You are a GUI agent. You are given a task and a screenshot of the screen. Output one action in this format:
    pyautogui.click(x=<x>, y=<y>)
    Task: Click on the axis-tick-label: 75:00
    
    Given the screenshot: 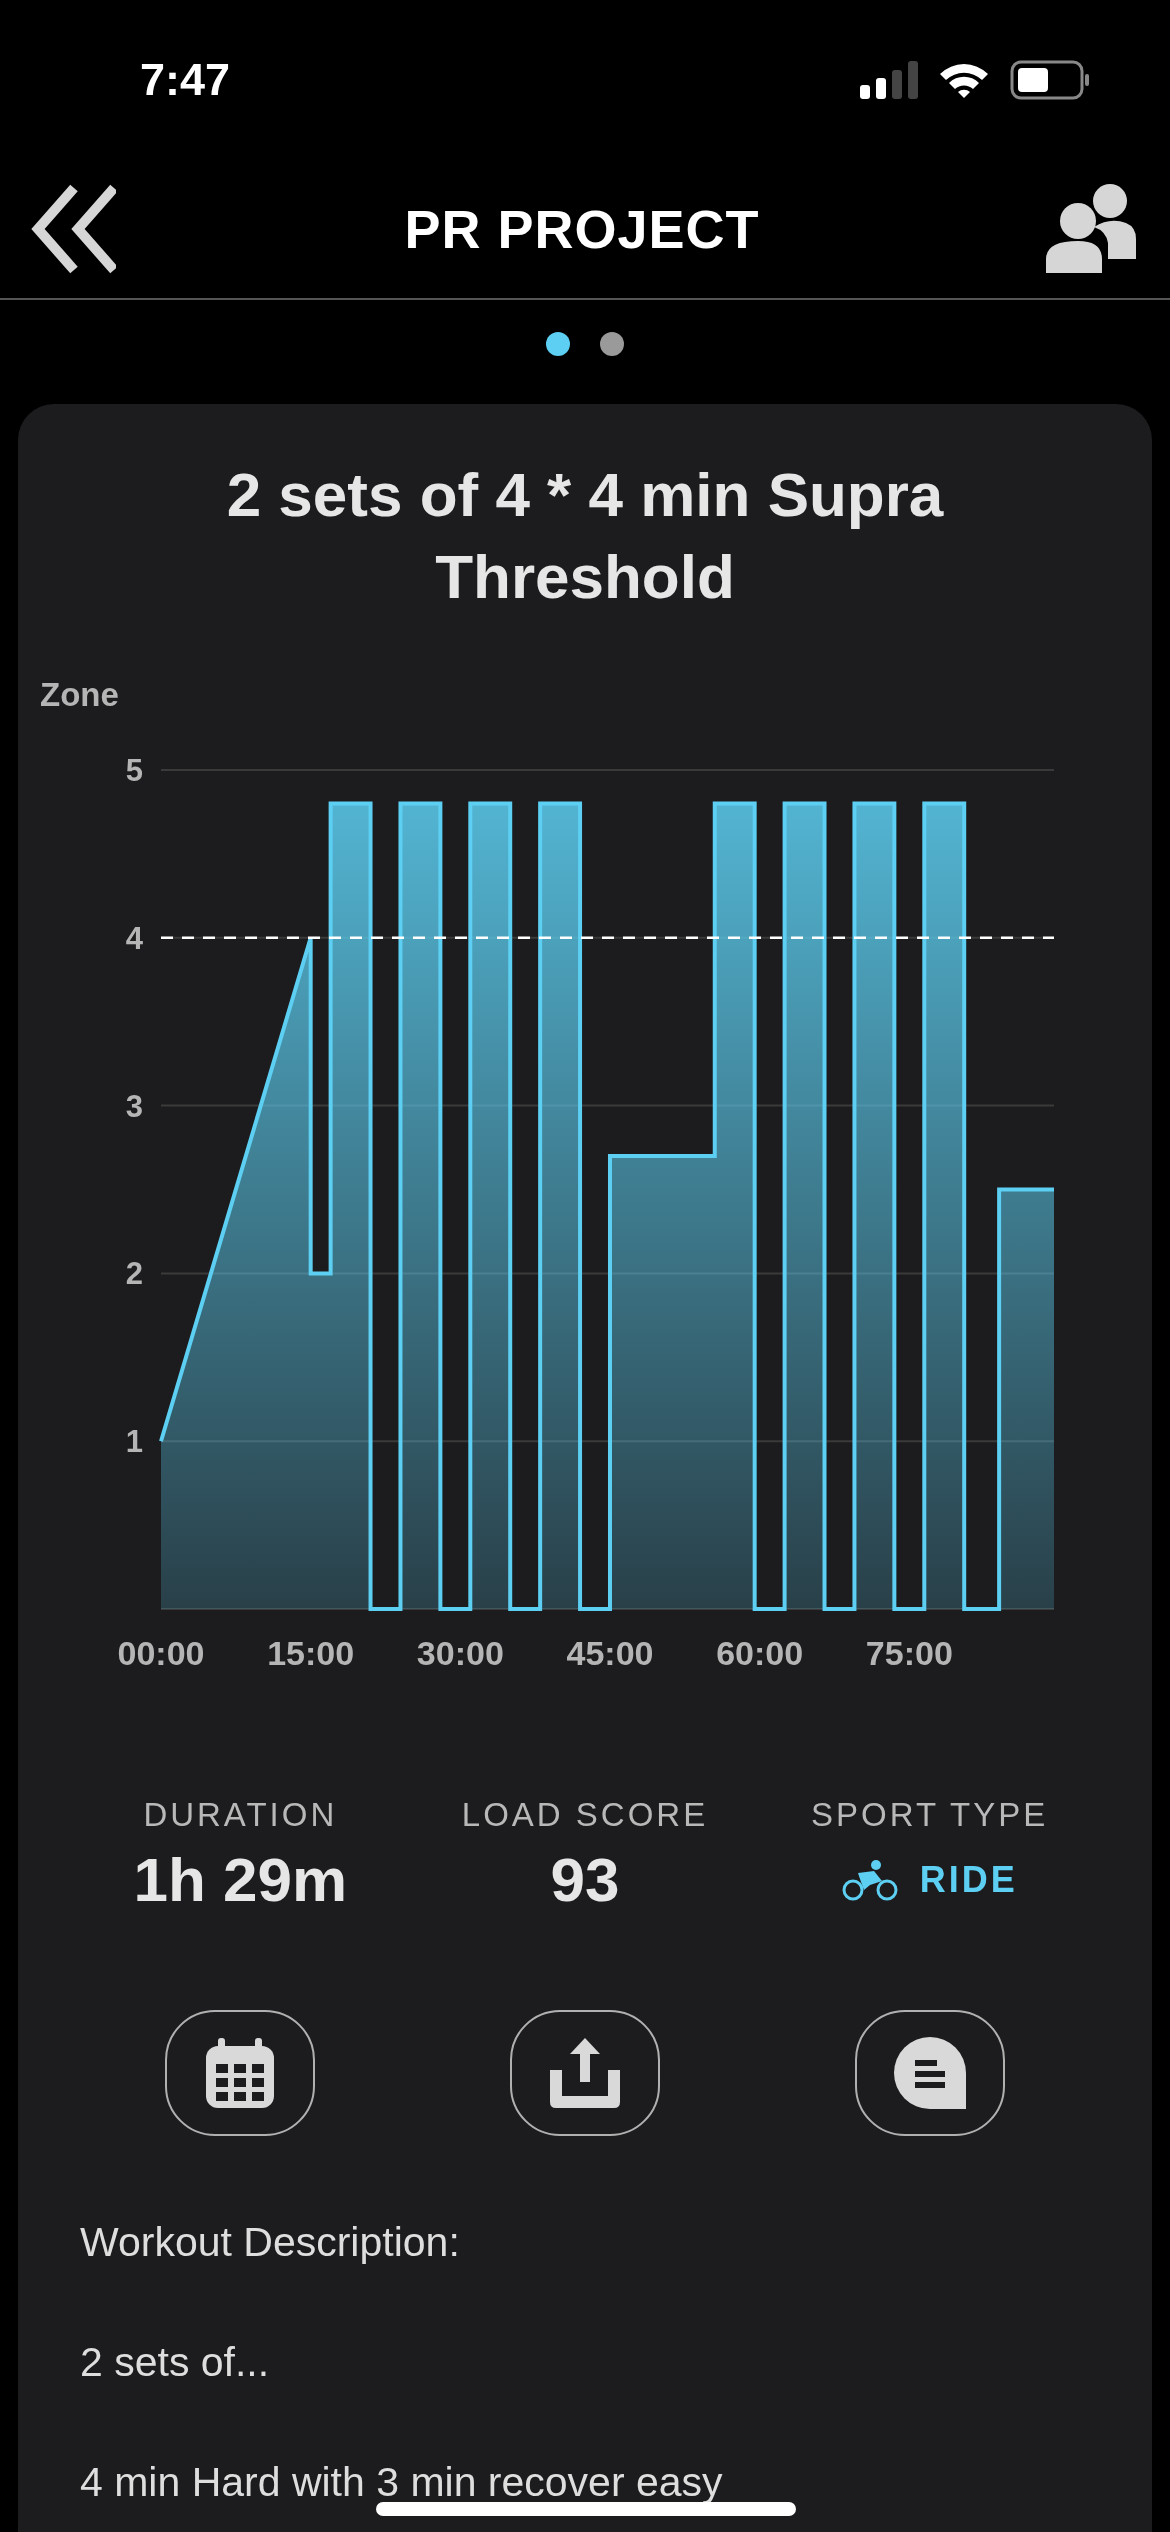 What is the action you would take?
    pyautogui.click(x=909, y=1653)
    